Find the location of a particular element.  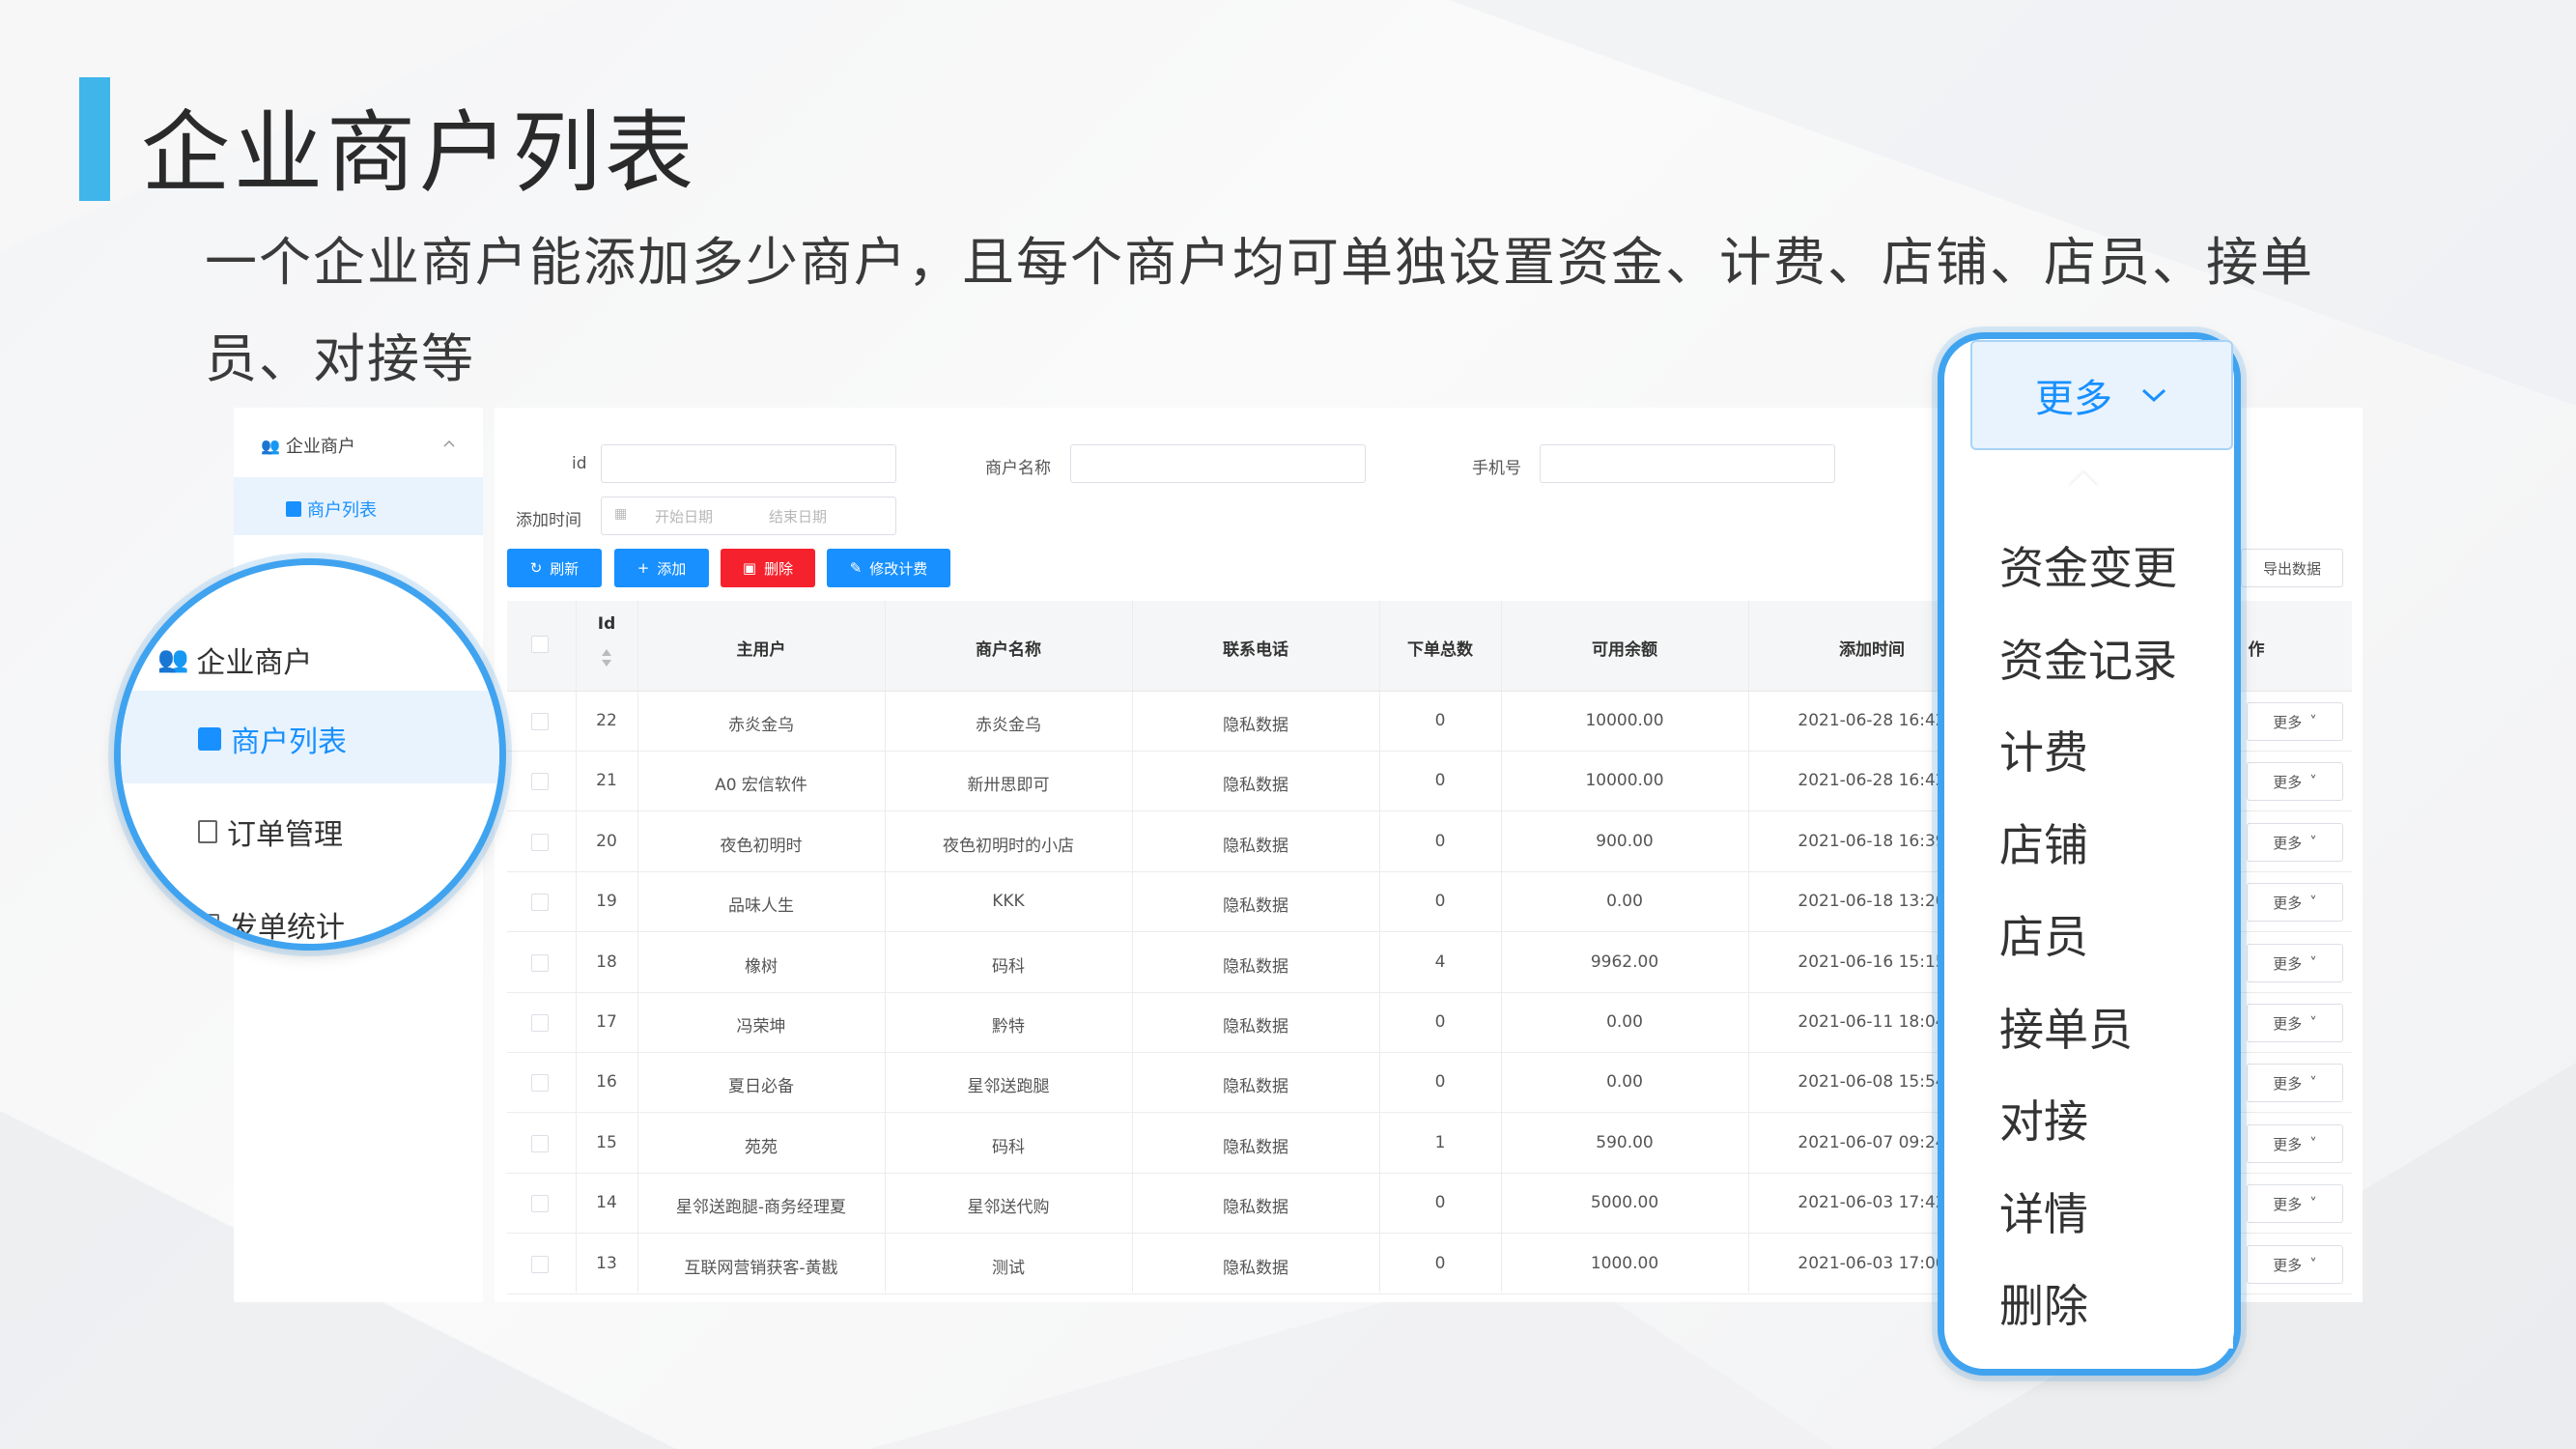

cell-id: 18 is located at coordinates (606, 962).